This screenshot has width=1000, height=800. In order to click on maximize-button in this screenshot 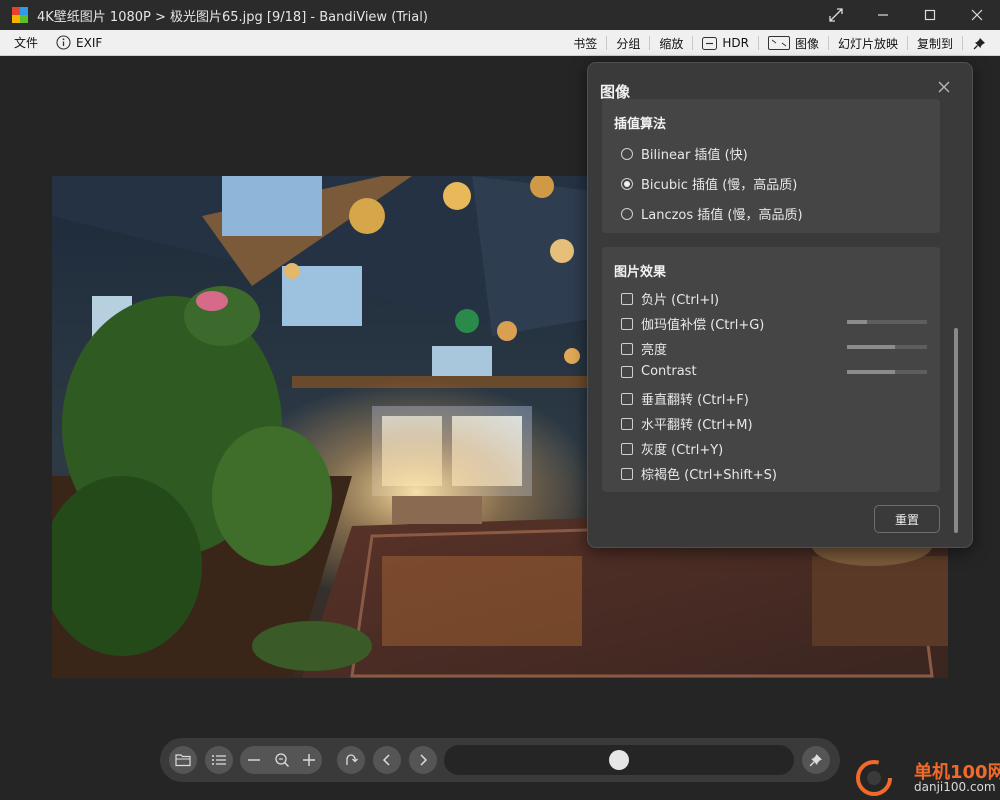, I will do `click(929, 15)`.